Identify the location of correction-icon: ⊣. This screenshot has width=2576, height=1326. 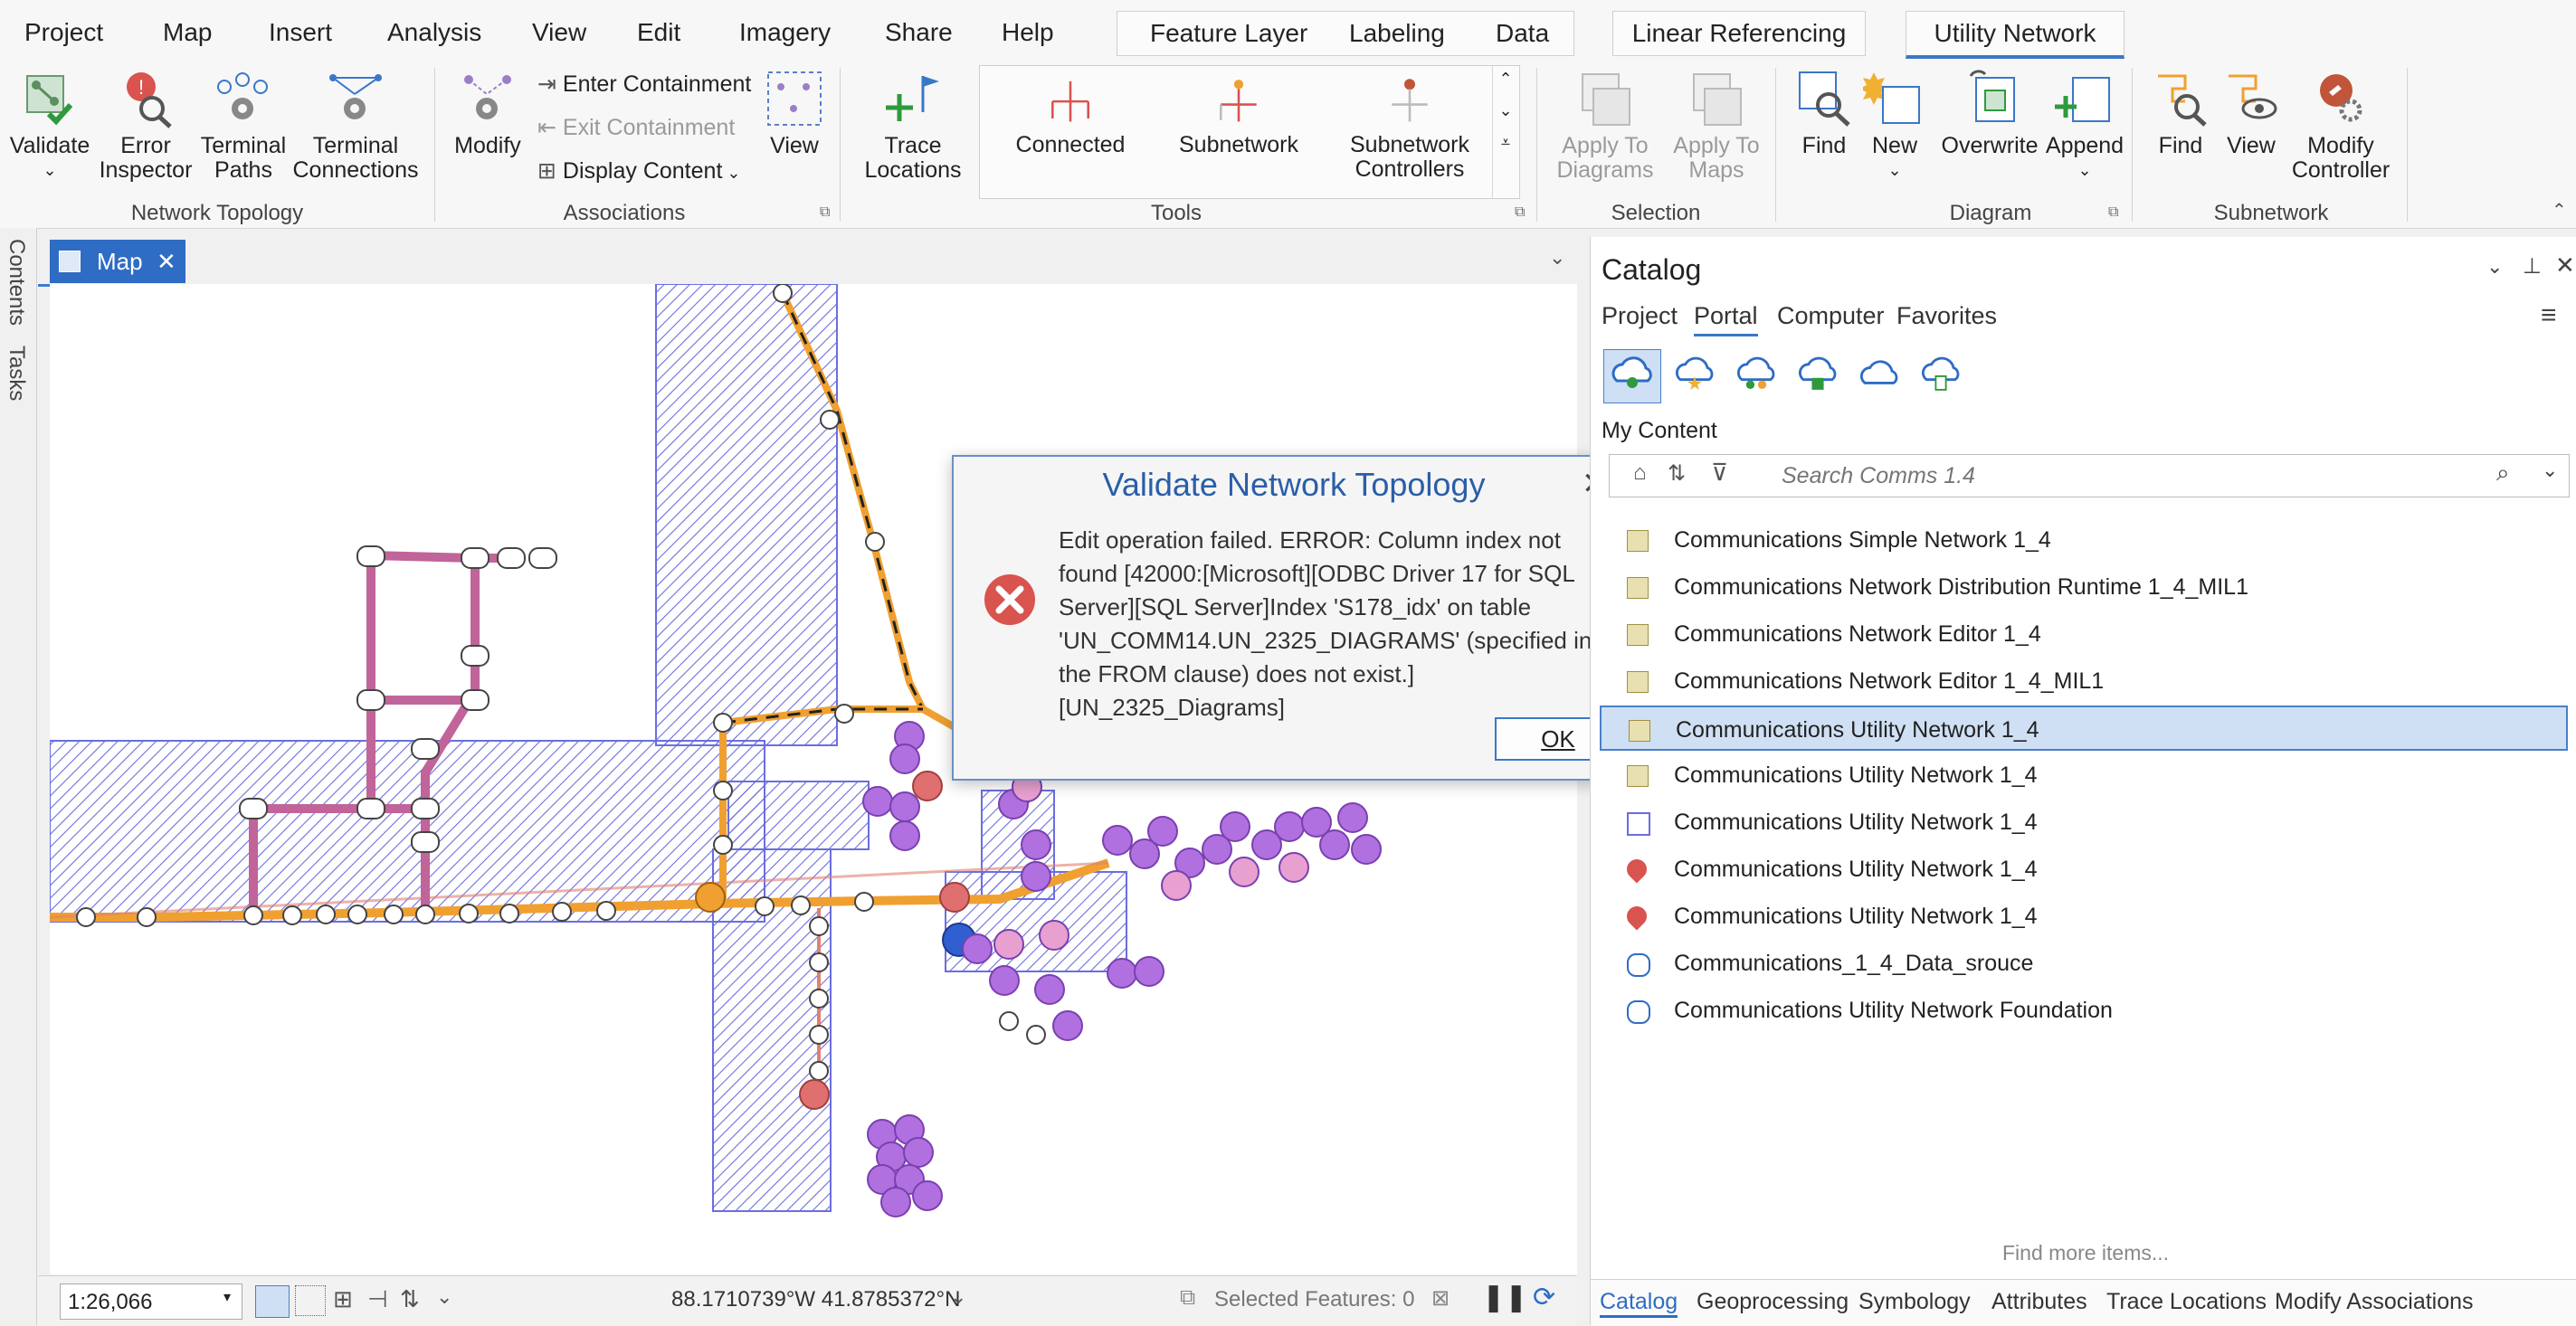
(378, 1299).